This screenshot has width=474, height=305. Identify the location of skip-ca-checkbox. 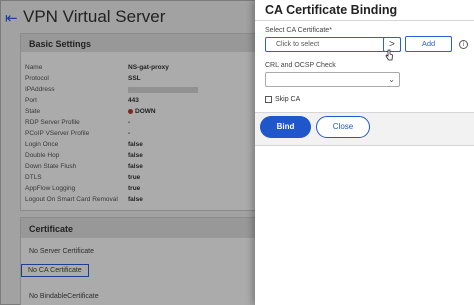
(268, 99).